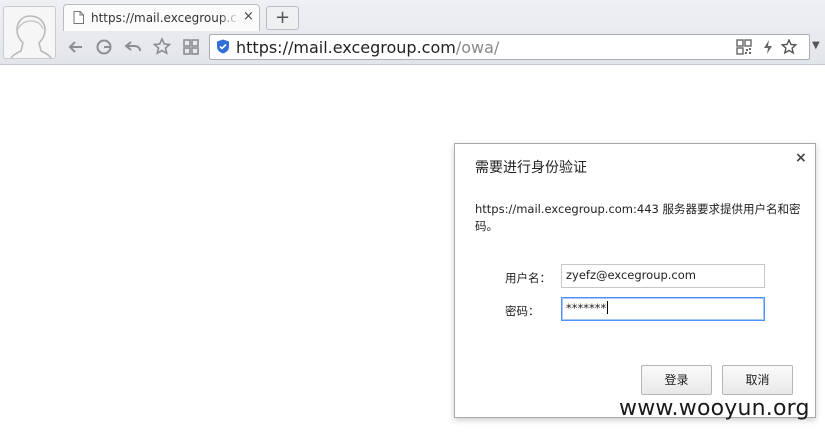  I want to click on shield-icon, so click(223, 46).